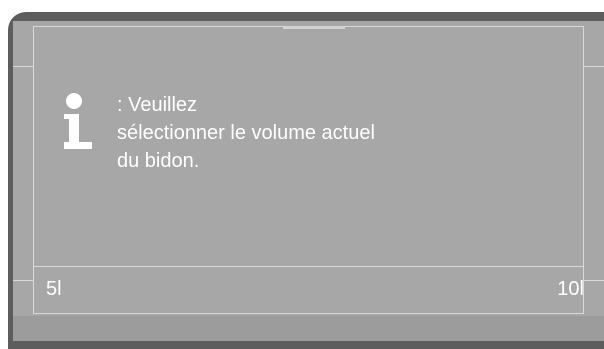  What do you see at coordinates (246, 133) in the screenshot?
I see `message-line-2: sélectionner le volume actuel` at bounding box center [246, 133].